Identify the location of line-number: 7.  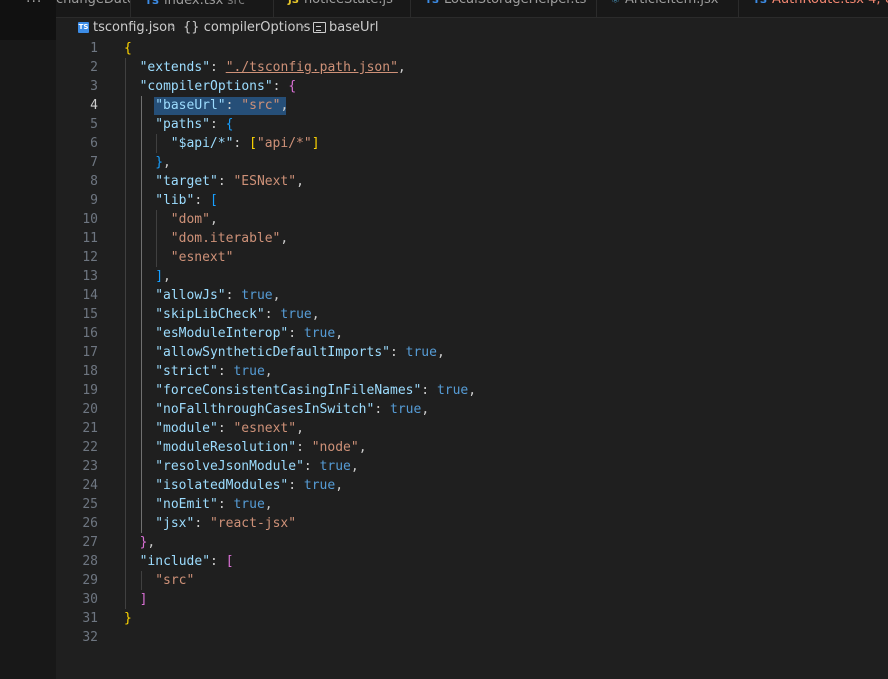
(94, 162).